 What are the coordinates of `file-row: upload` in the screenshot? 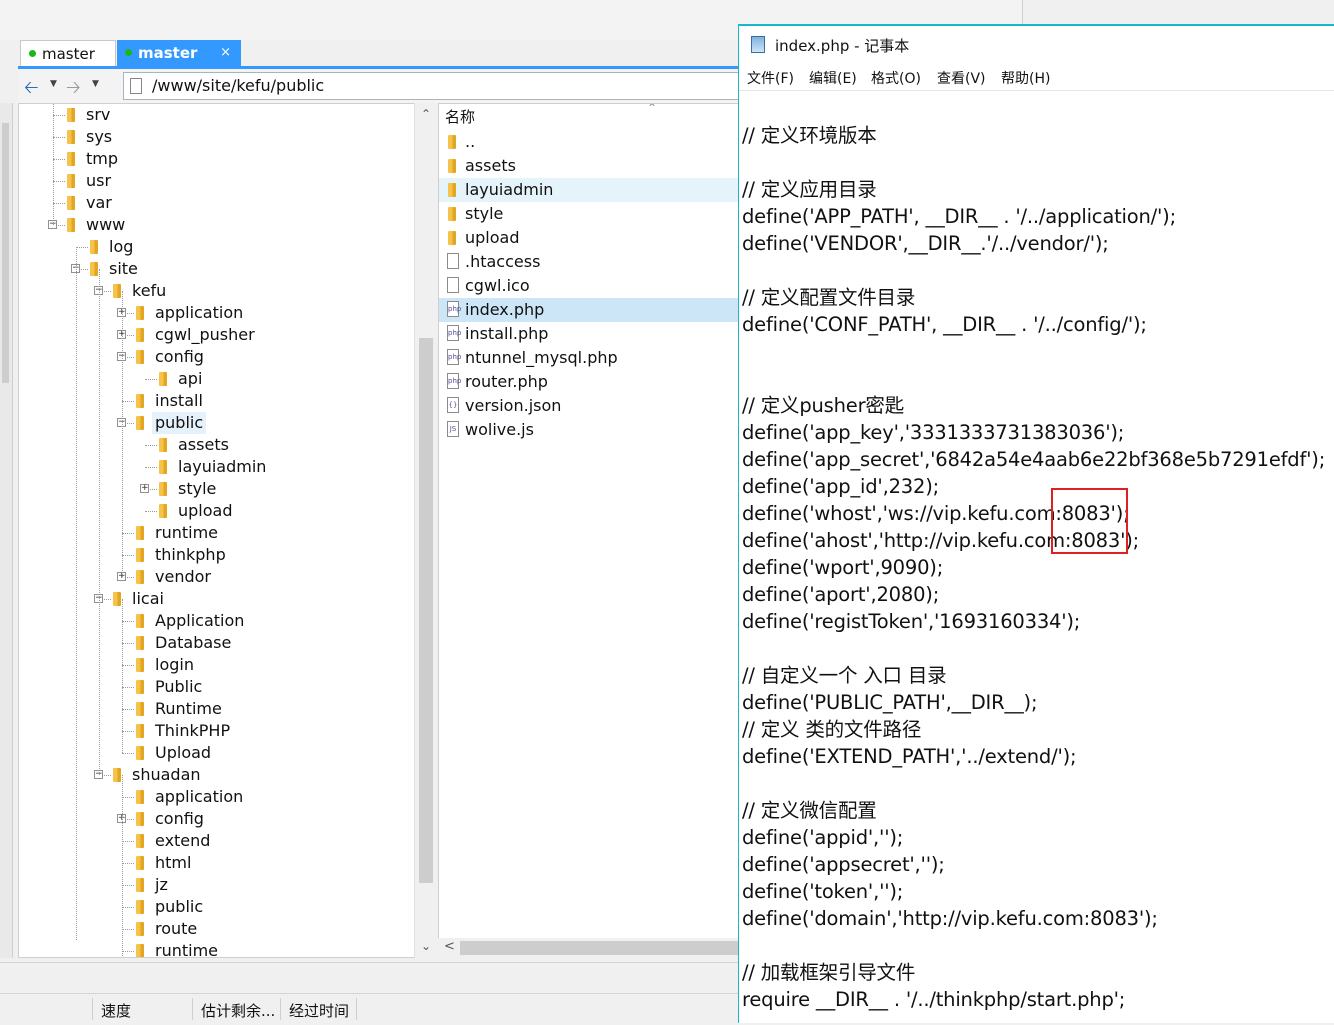 It's located at (589, 238).